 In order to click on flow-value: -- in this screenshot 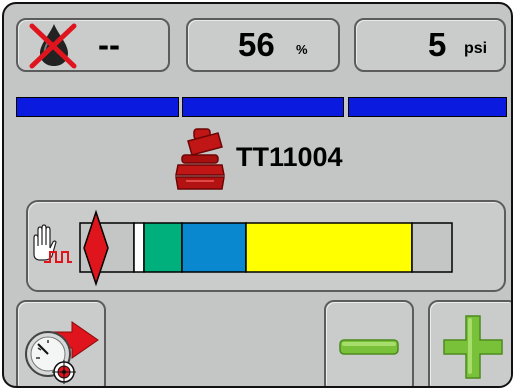, I will do `click(109, 44)`.